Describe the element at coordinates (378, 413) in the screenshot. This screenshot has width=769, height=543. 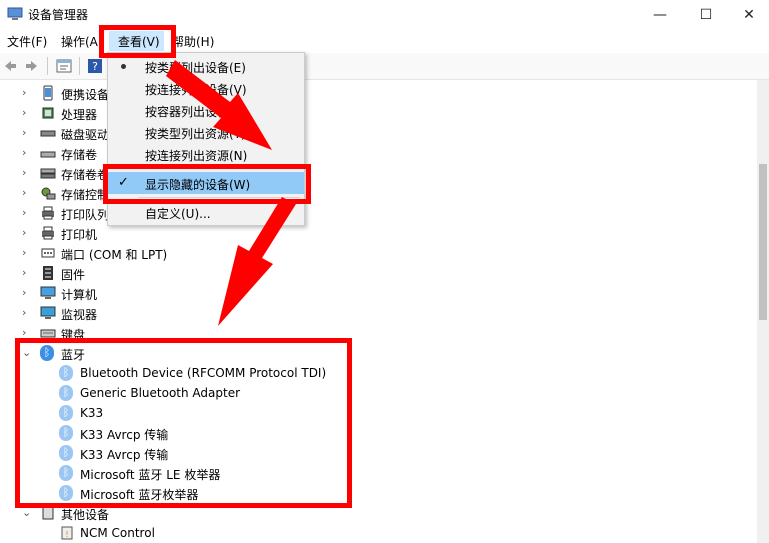
I see `tree-row-bt-device: ᛒ K33` at that location.